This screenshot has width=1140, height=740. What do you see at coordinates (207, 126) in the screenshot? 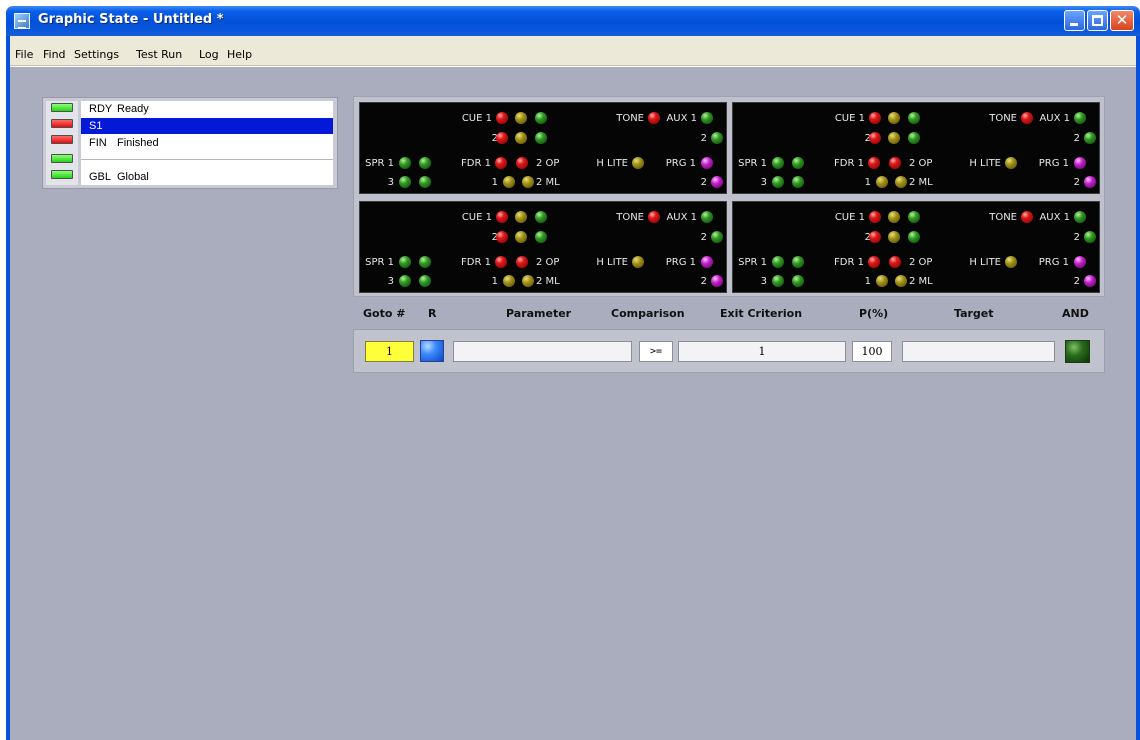
I see `list-item-selected: S1` at bounding box center [207, 126].